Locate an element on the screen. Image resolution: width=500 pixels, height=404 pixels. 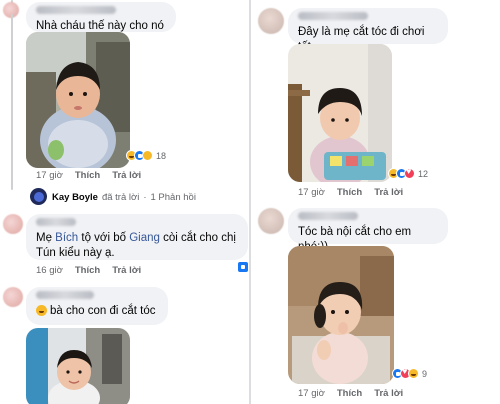
comment-bubble: Đây là mẹ cắt tóc đi chơi tết is located at coordinates (368, 30).